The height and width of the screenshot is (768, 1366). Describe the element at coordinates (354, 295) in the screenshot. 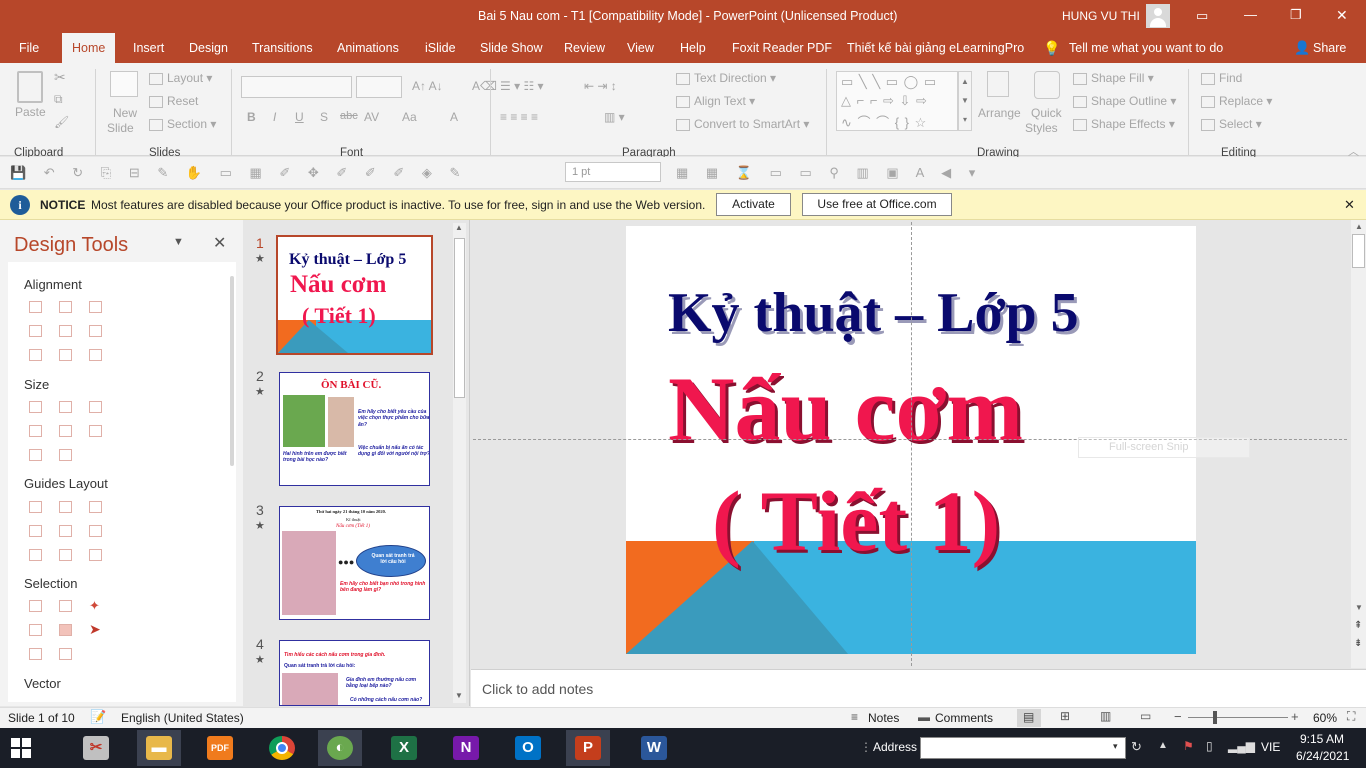

I see `thumbnail-slide-1: Kỷ thuật – Lớp 5 Nấu cơm ( Tiết 1)` at that location.